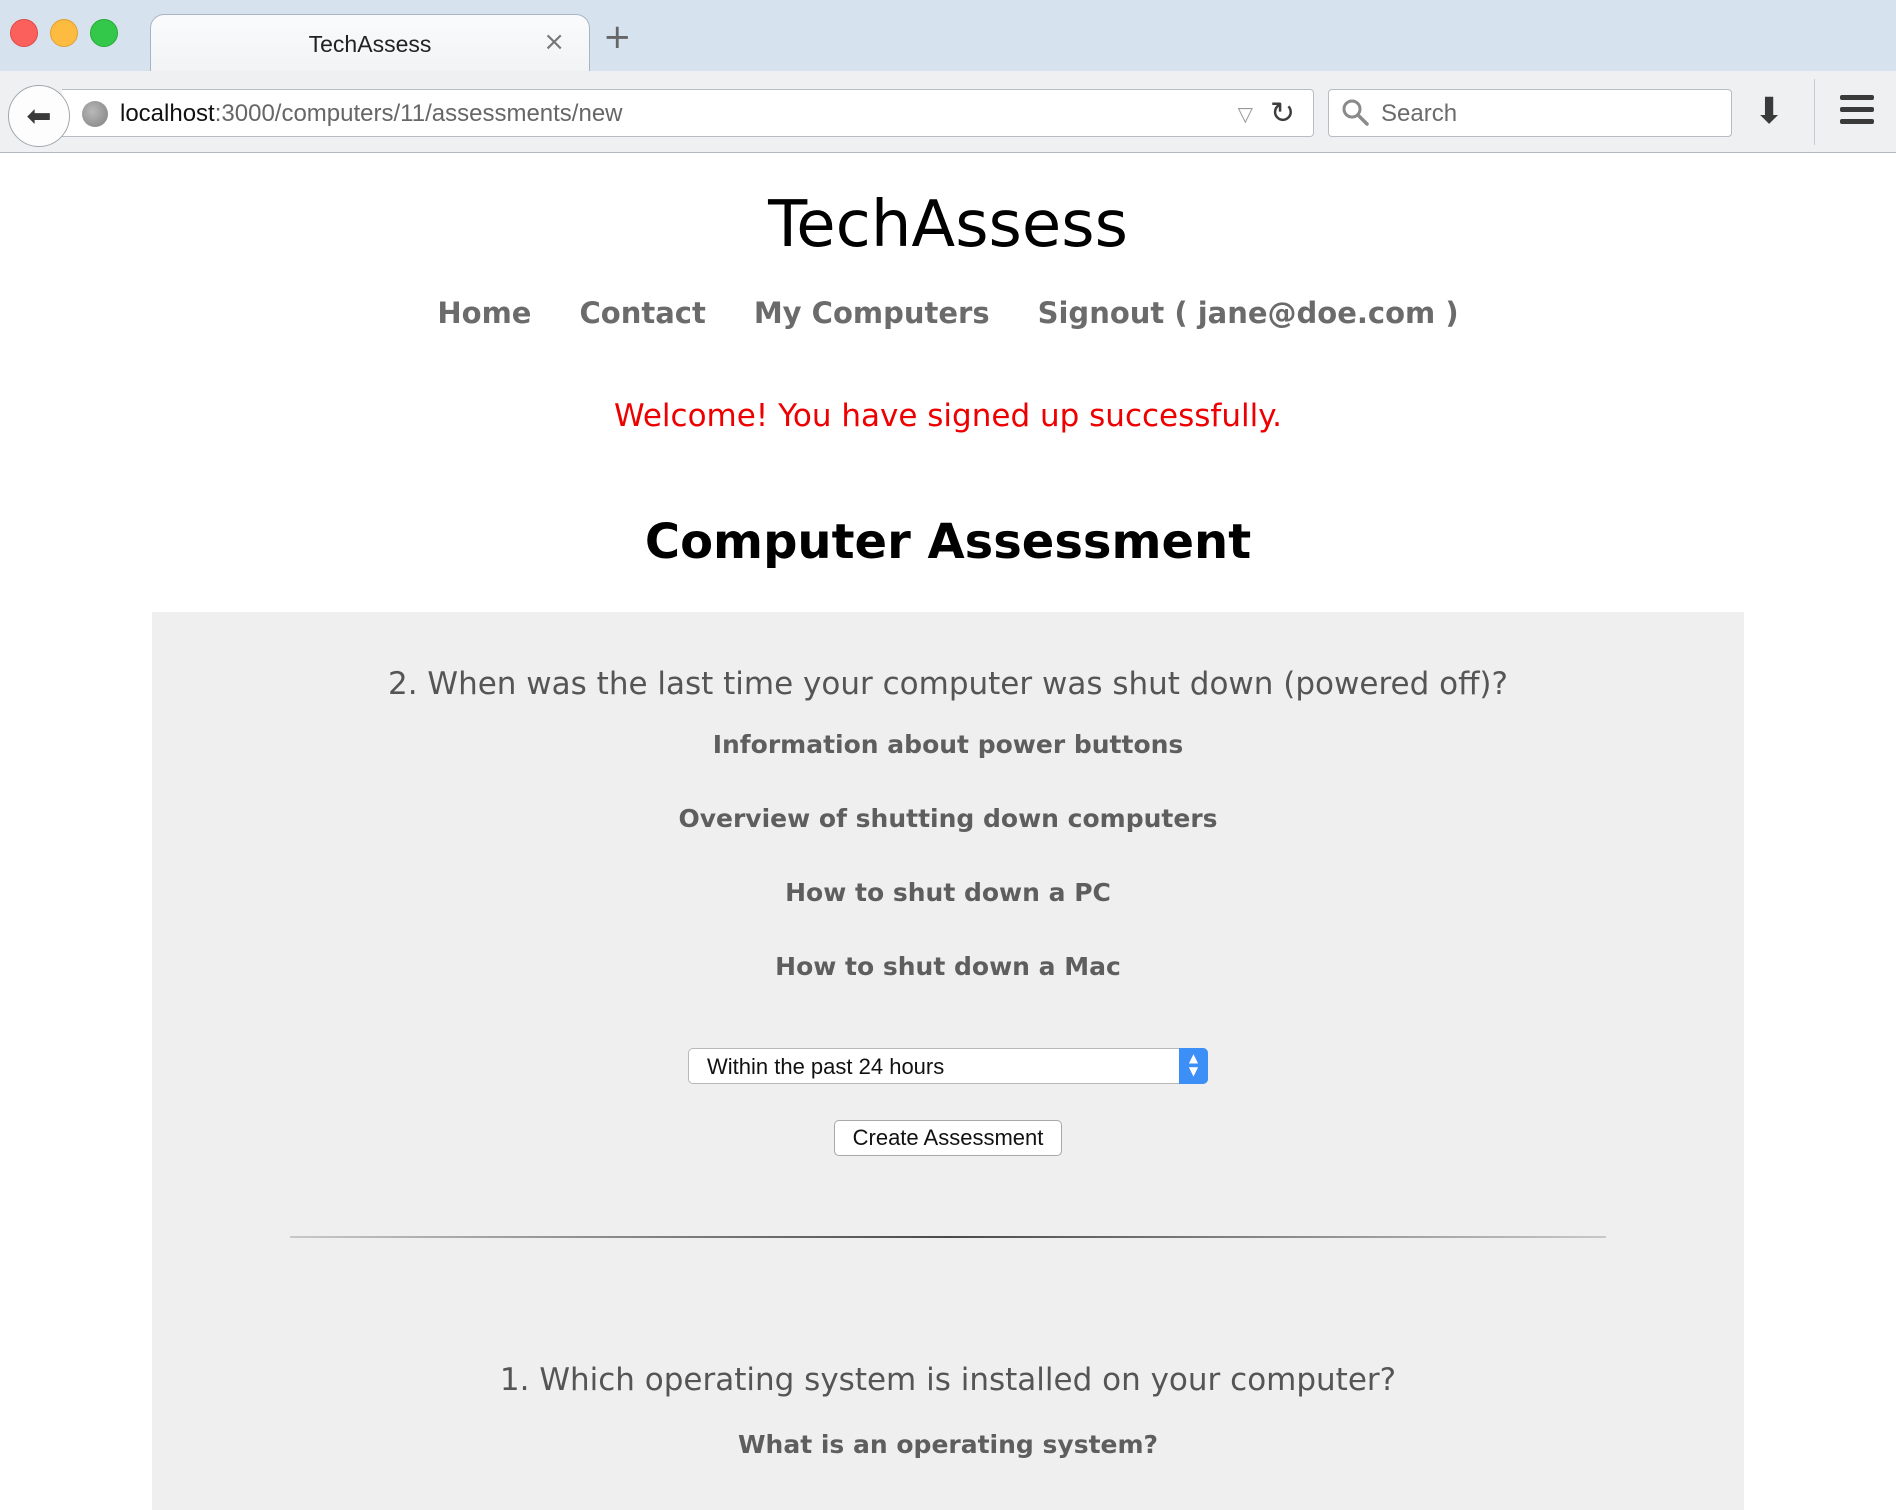 The image size is (1896, 1510). I want to click on tab-title: TechAssess, so click(370, 44).